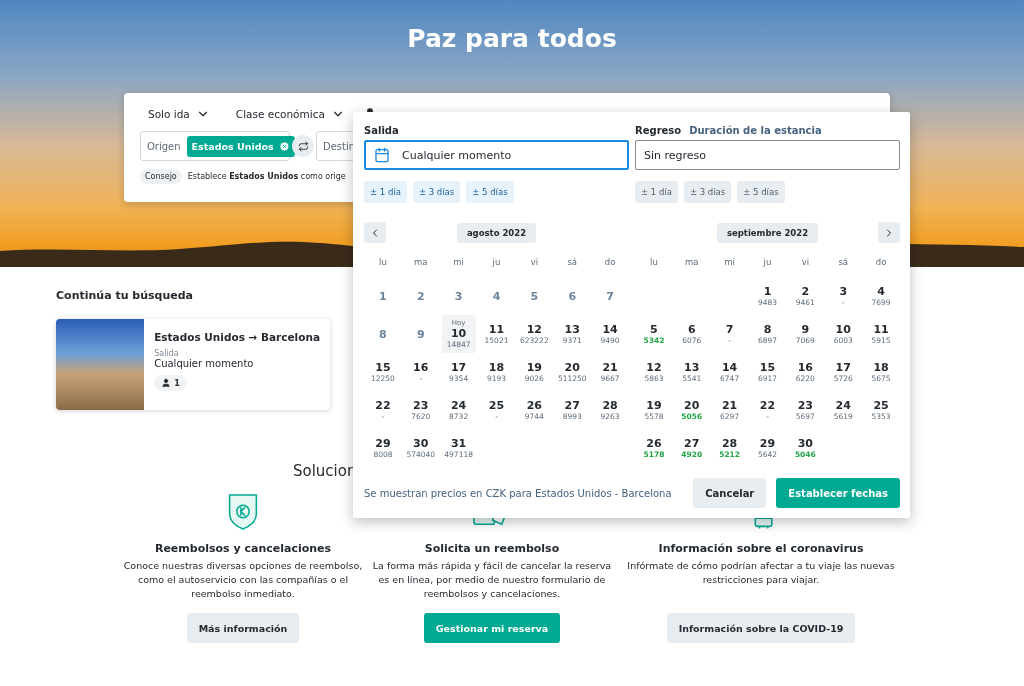 This screenshot has width=1024, height=686. Describe the element at coordinates (243, 548) in the screenshot. I see `solution-title: Reembolsos y cancelaciones` at that location.